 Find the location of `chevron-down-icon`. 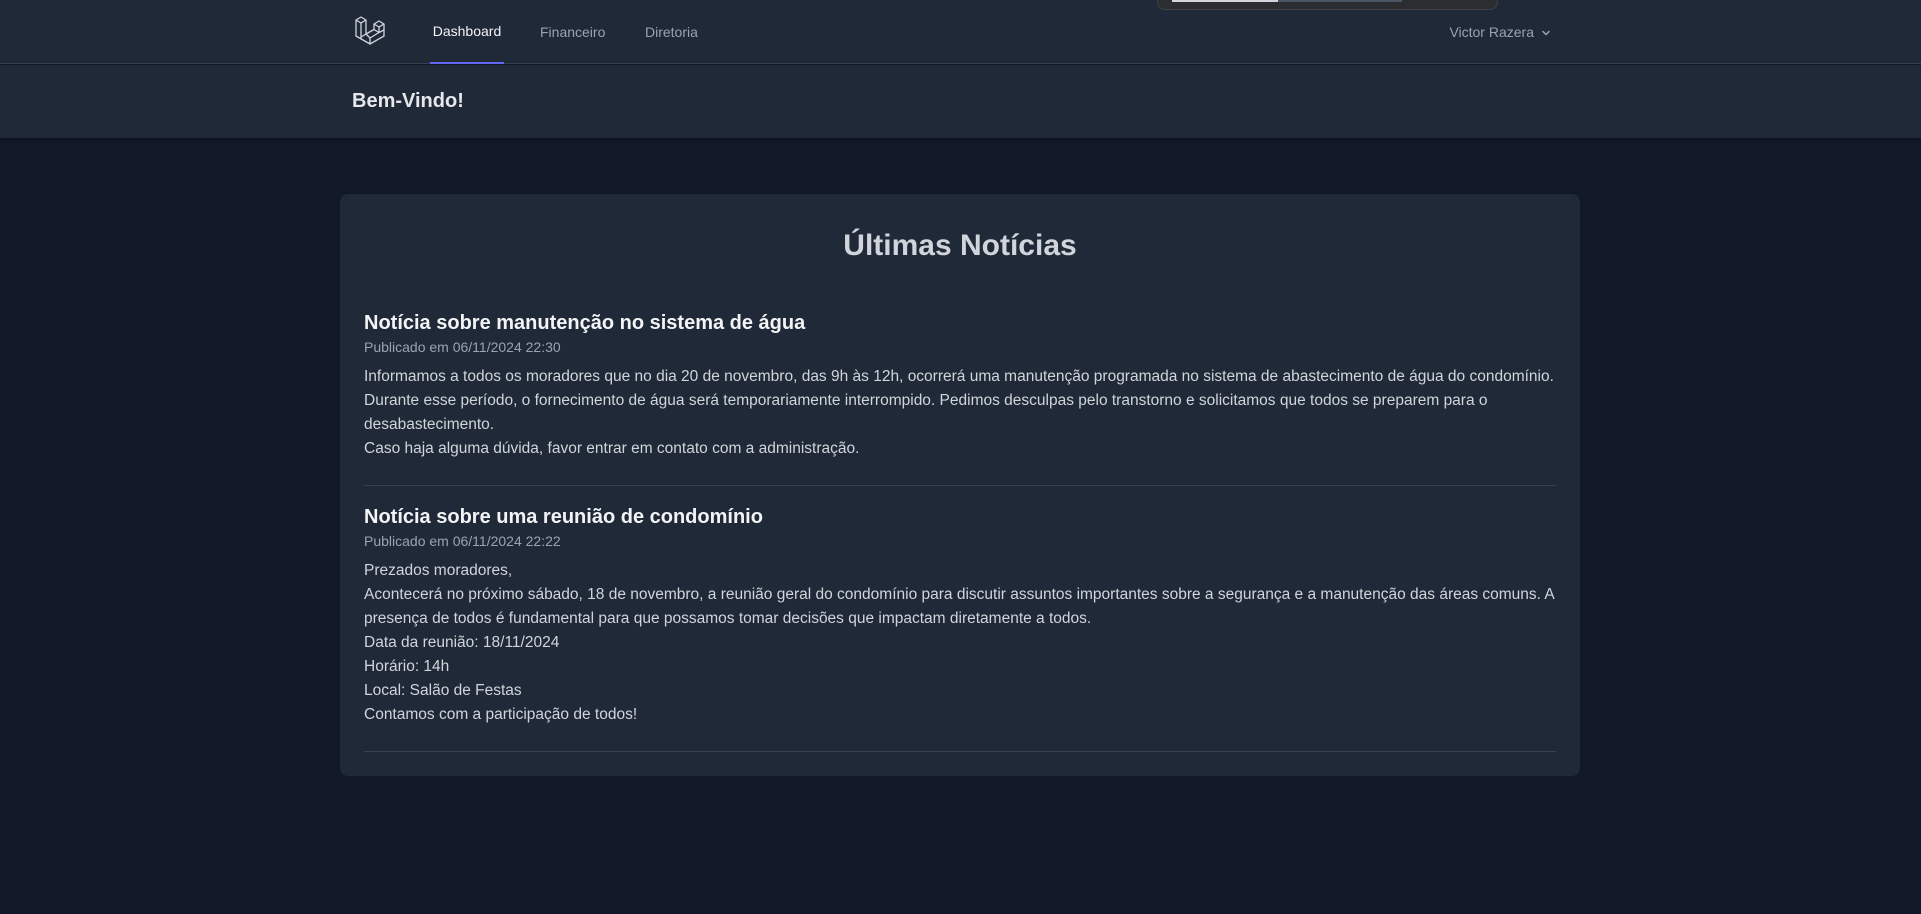

chevron-down-icon is located at coordinates (1546, 32).